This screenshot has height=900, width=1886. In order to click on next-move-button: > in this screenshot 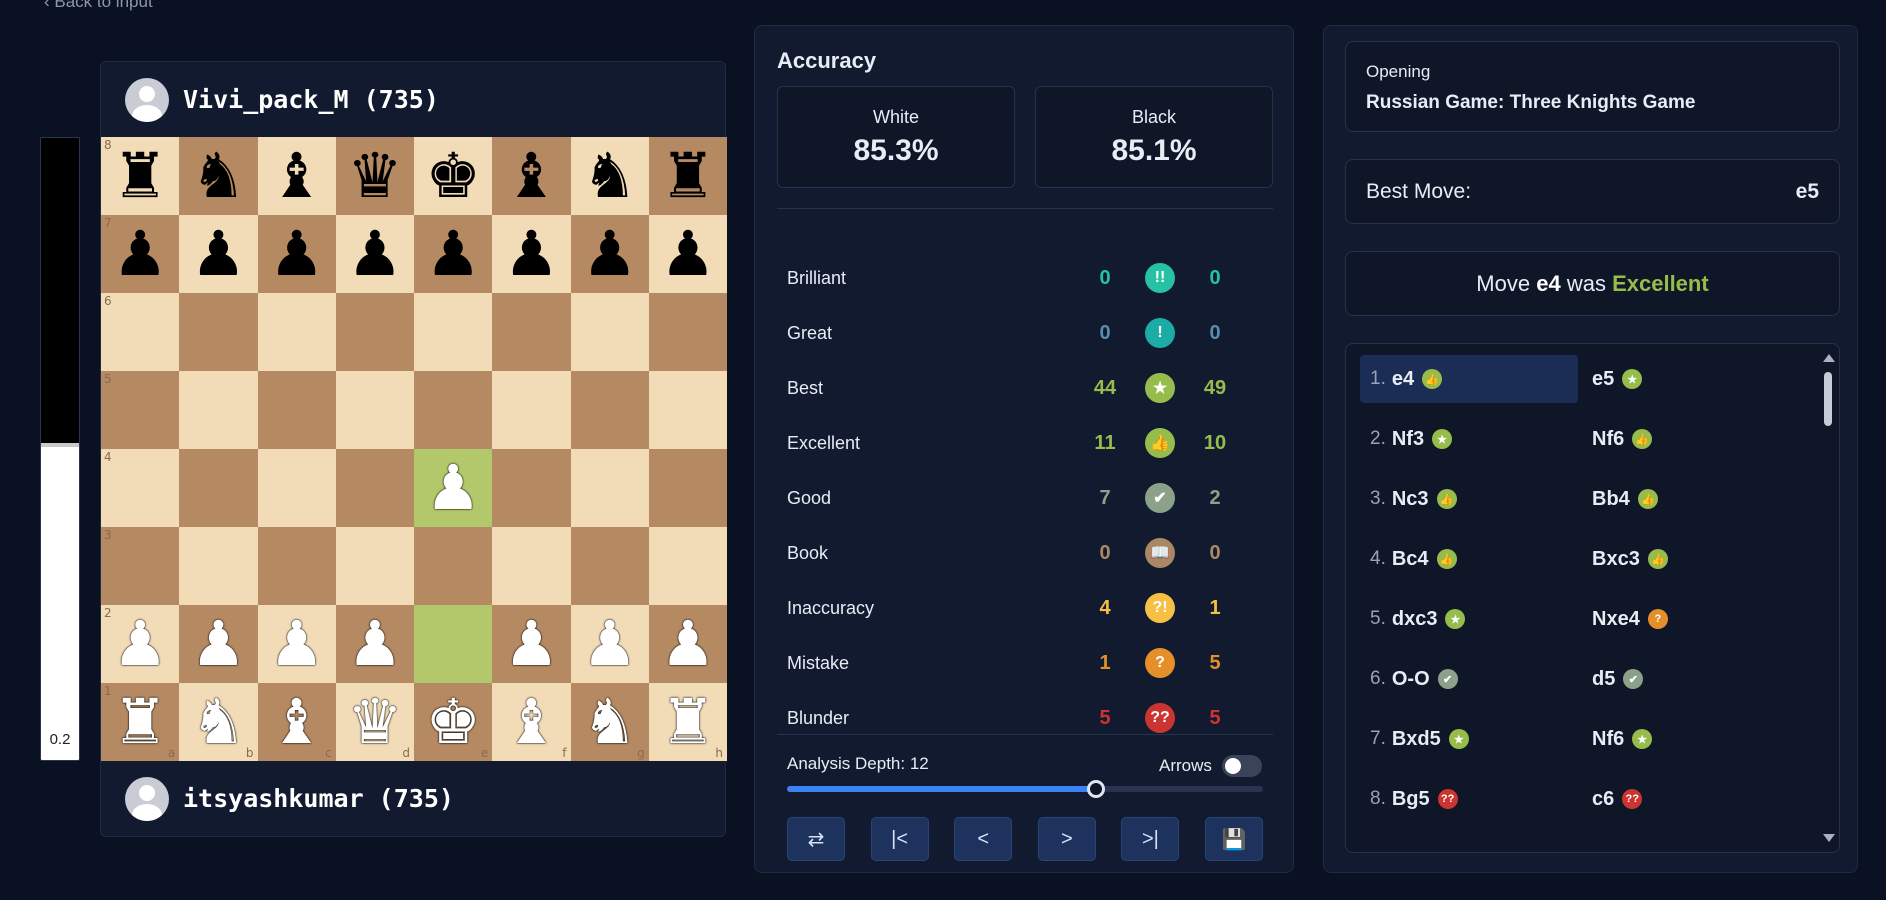, I will do `click(1066, 839)`.